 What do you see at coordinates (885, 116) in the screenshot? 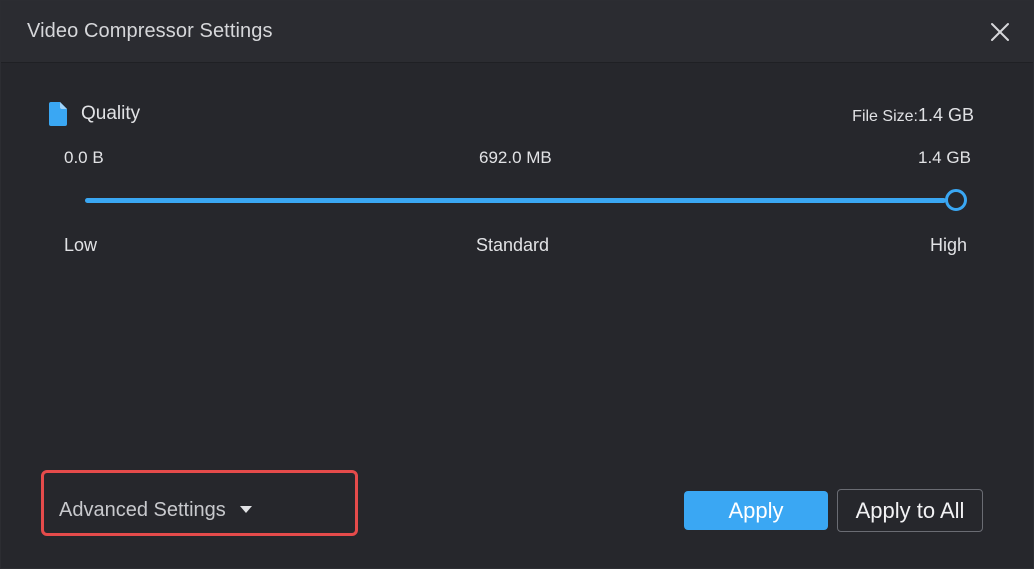
I see `file-size-label: File Size:` at bounding box center [885, 116].